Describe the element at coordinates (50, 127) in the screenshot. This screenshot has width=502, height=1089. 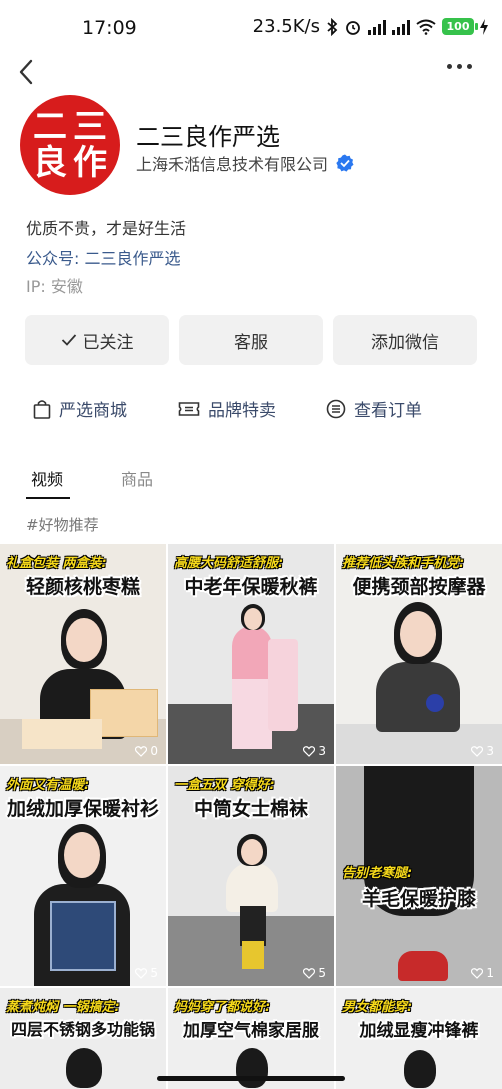
I see `avatar-char: 二` at that location.